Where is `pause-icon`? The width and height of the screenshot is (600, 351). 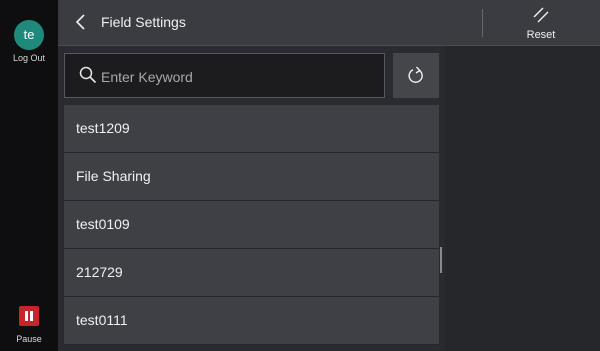 pause-icon is located at coordinates (26, 316).